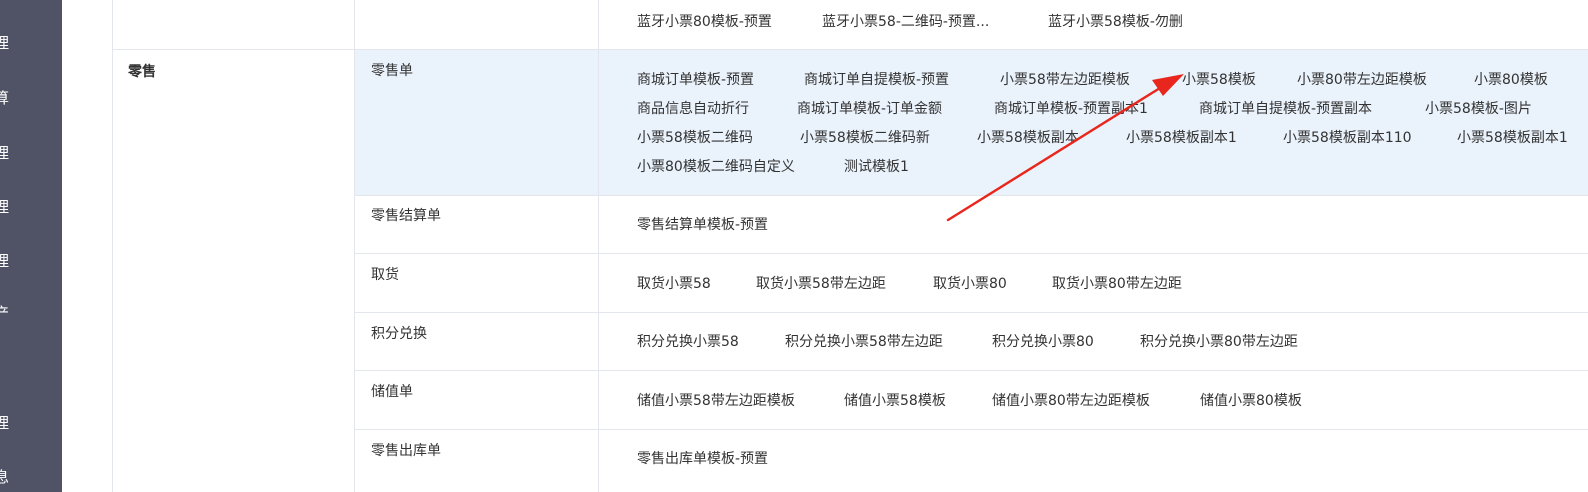  Describe the element at coordinates (1347, 138) in the screenshot. I see `template-link: 小票58模板副本110` at that location.